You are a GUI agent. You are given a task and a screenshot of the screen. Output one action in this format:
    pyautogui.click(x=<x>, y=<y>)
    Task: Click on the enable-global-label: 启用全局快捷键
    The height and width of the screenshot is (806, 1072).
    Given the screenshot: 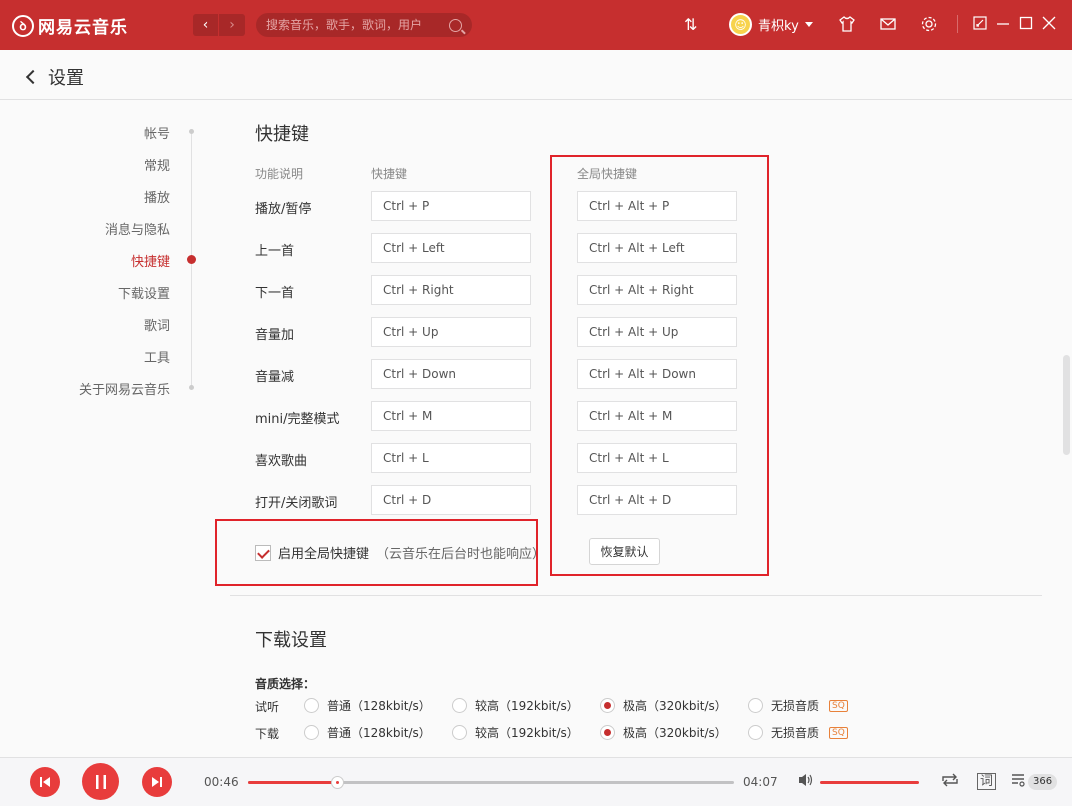 What is the action you would take?
    pyautogui.click(x=323, y=552)
    